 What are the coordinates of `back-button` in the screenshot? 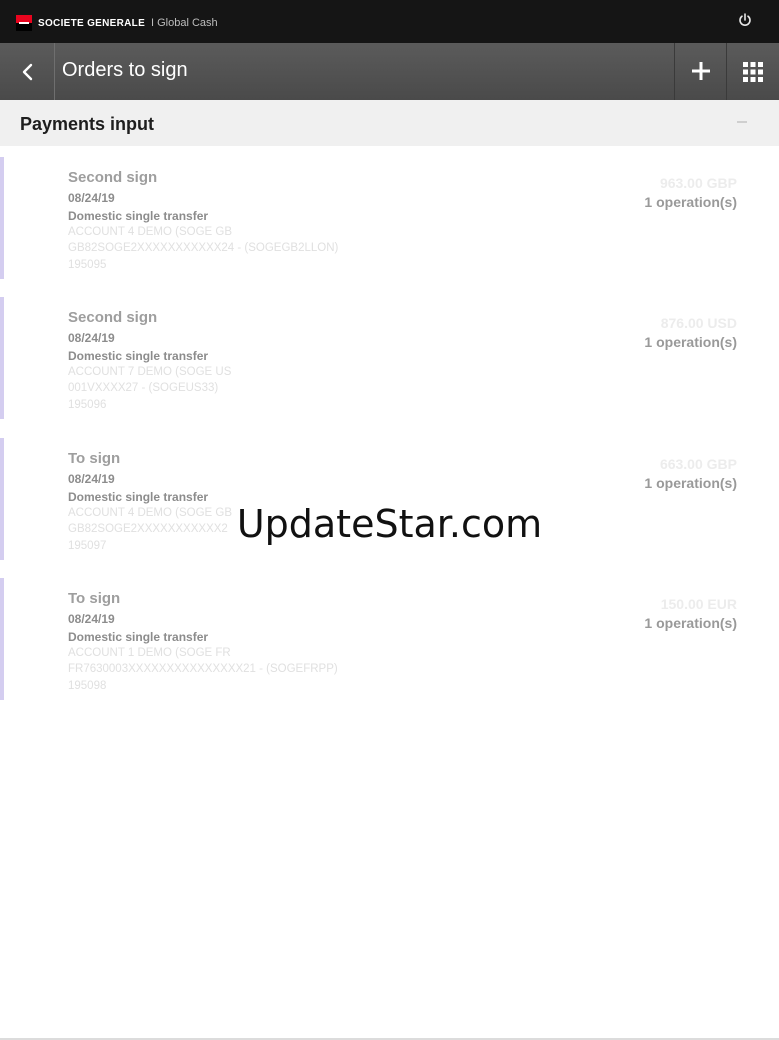 It's located at (27, 71).